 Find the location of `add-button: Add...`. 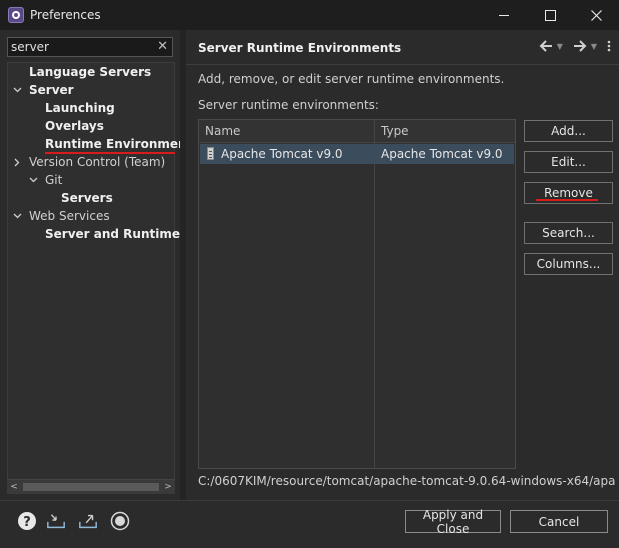

add-button: Add... is located at coordinates (568, 131).